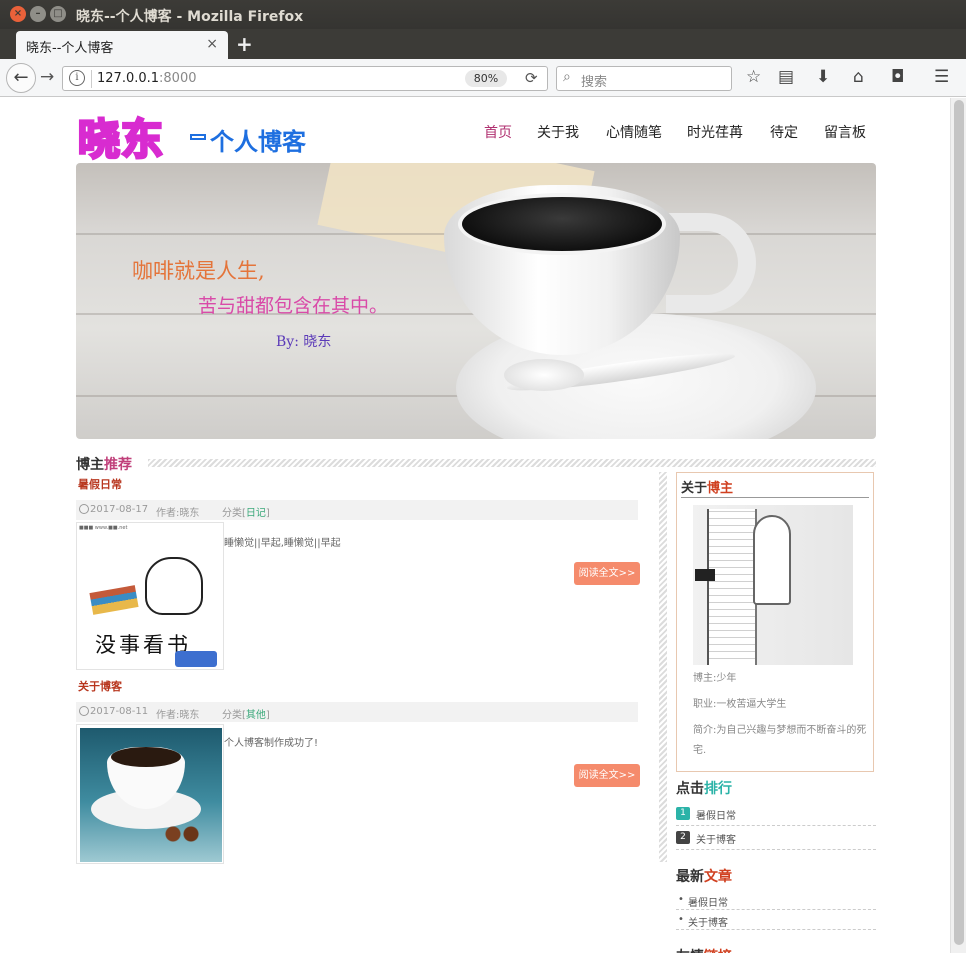 This screenshot has height=953, width=966. What do you see at coordinates (772, 560) in the screenshot?
I see `avatar-figure-arm` at bounding box center [772, 560].